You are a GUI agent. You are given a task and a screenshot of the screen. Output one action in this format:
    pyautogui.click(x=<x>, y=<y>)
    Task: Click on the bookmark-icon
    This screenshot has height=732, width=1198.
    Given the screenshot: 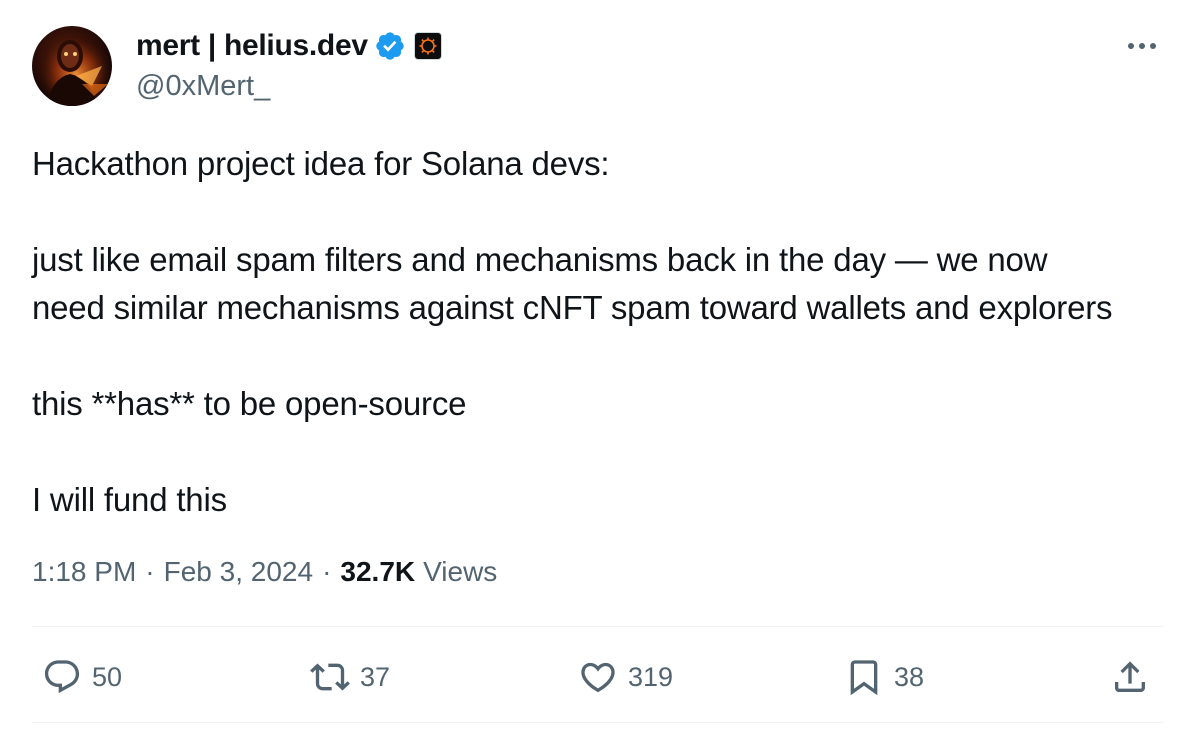 What is the action you would take?
    pyautogui.click(x=864, y=678)
    